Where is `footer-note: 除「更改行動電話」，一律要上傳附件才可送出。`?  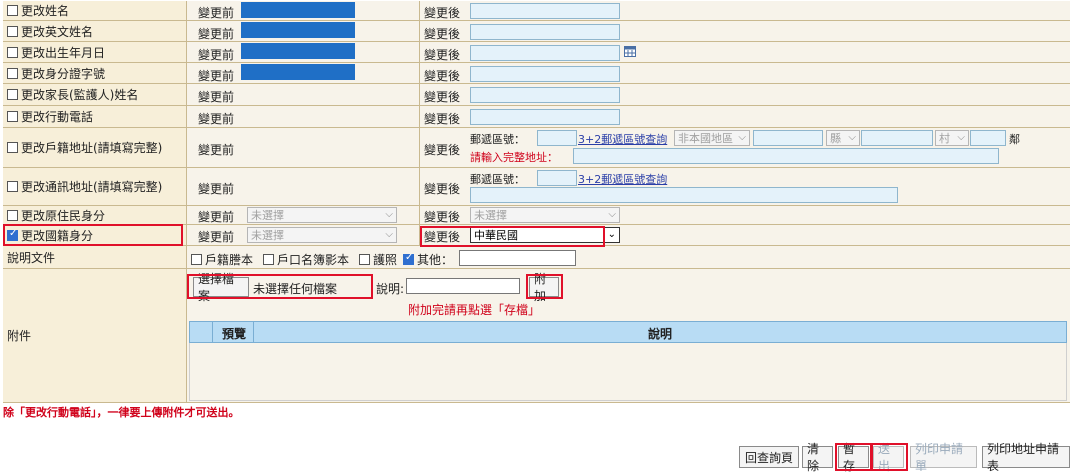
footer-note: 除「更改行動電話」，一律要上傳附件才可送出。 is located at coordinates (121, 412).